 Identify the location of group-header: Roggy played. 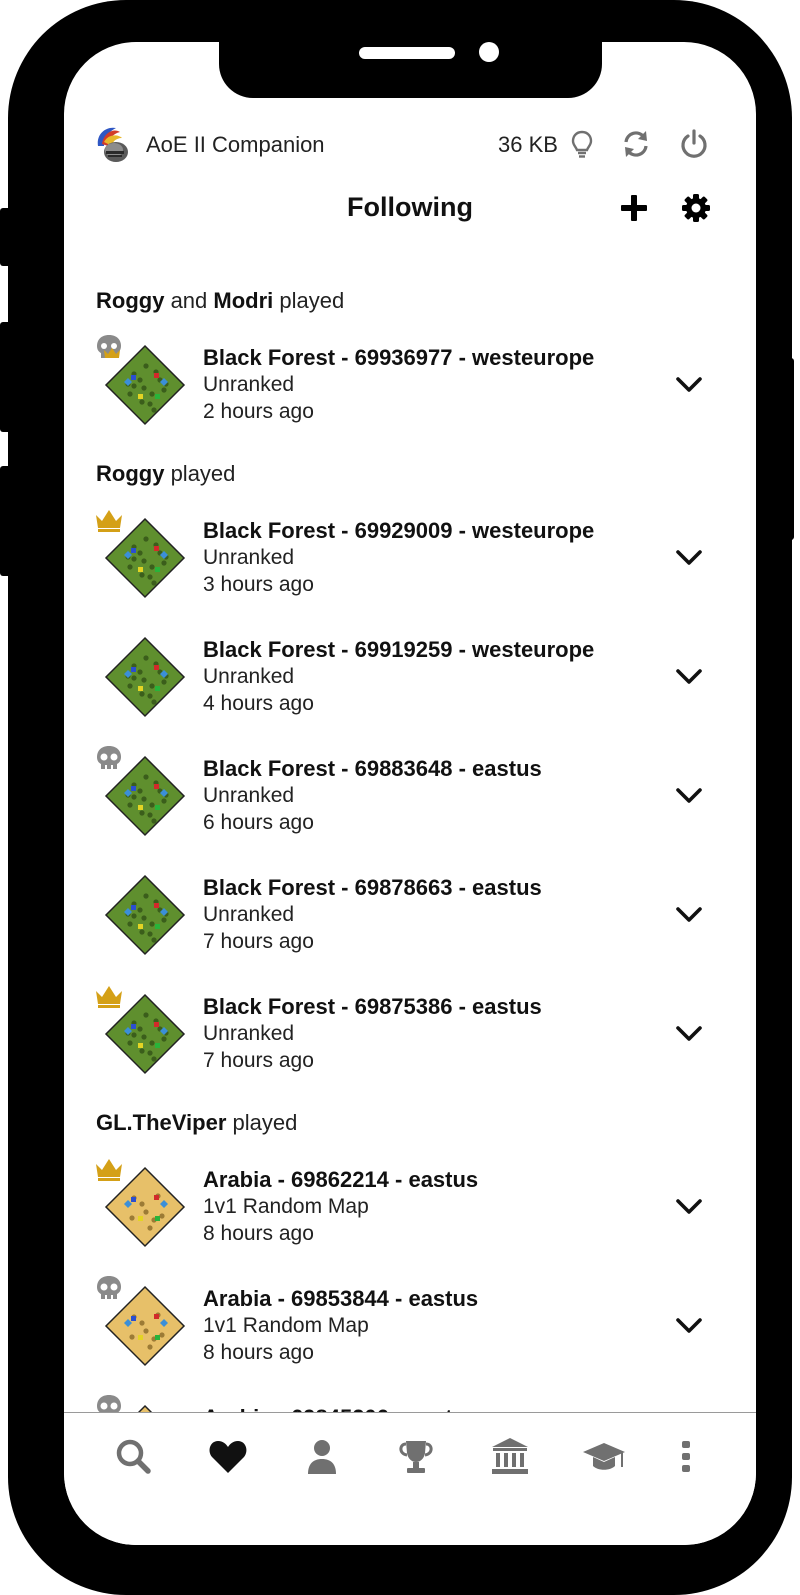
(165, 474).